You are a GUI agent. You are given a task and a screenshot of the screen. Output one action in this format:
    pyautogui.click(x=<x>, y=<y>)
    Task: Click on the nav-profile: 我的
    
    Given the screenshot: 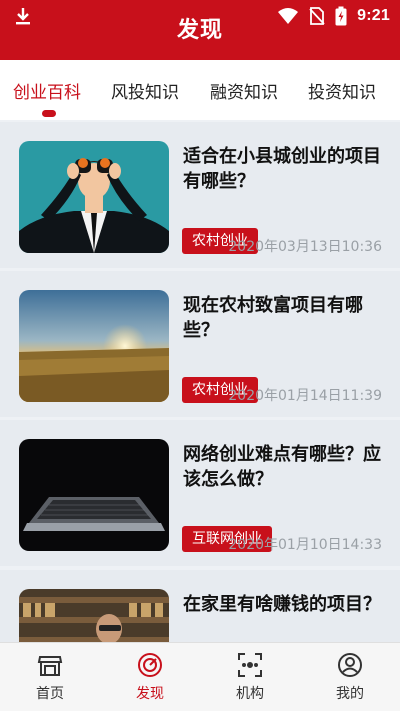 What is the action you would take?
    pyautogui.click(x=350, y=679)
    